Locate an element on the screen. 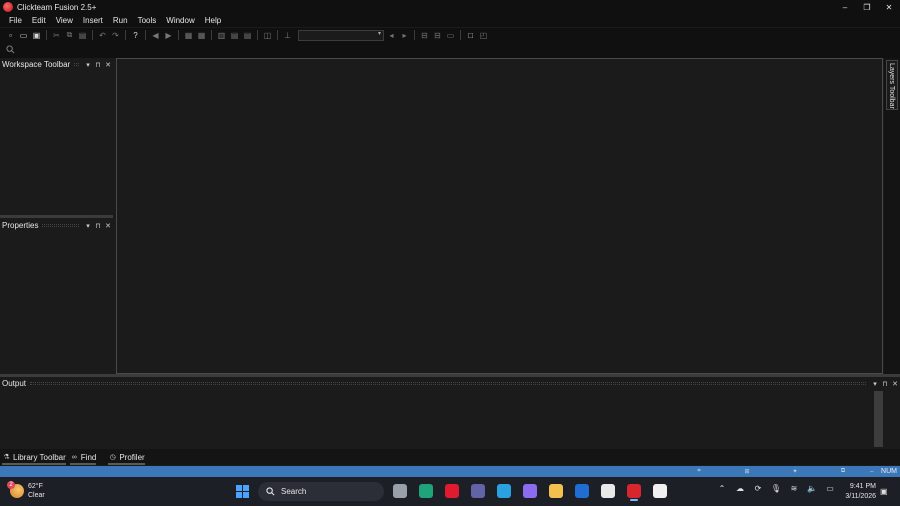  search-icon is located at coordinates (10, 49).